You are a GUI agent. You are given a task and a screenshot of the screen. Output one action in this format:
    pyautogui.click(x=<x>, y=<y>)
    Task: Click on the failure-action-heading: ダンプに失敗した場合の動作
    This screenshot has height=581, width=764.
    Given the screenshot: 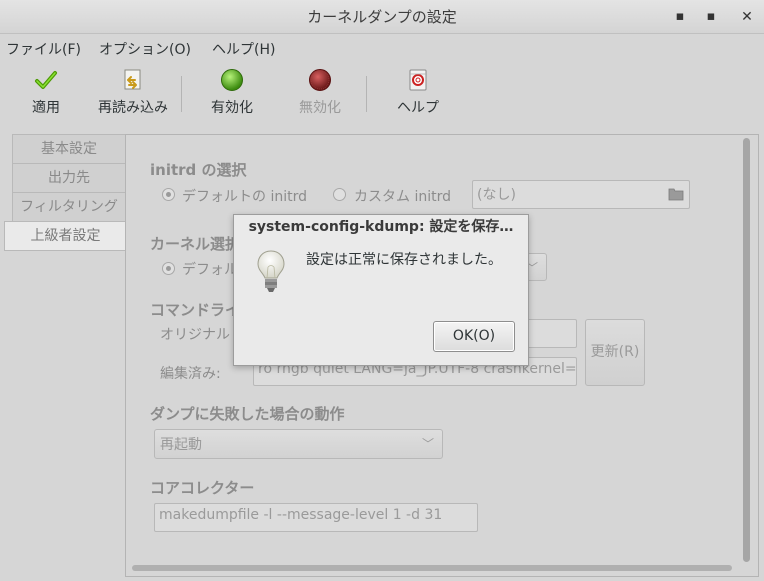 What is the action you would take?
    pyautogui.click(x=247, y=414)
    